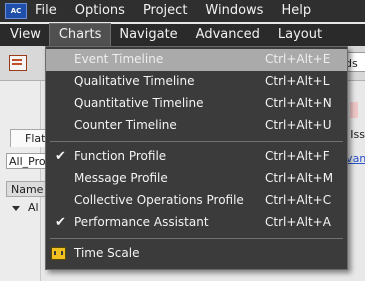 The width and height of the screenshot is (365, 281). Describe the element at coordinates (300, 35) in the screenshot. I see `menu-layout: Layout` at that location.